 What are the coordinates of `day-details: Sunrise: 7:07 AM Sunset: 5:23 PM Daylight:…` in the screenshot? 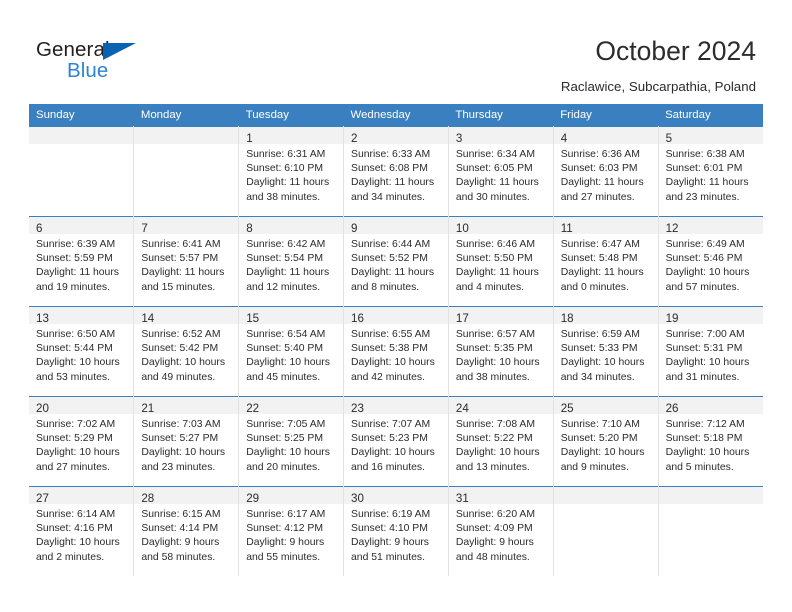 It's located at (396, 444).